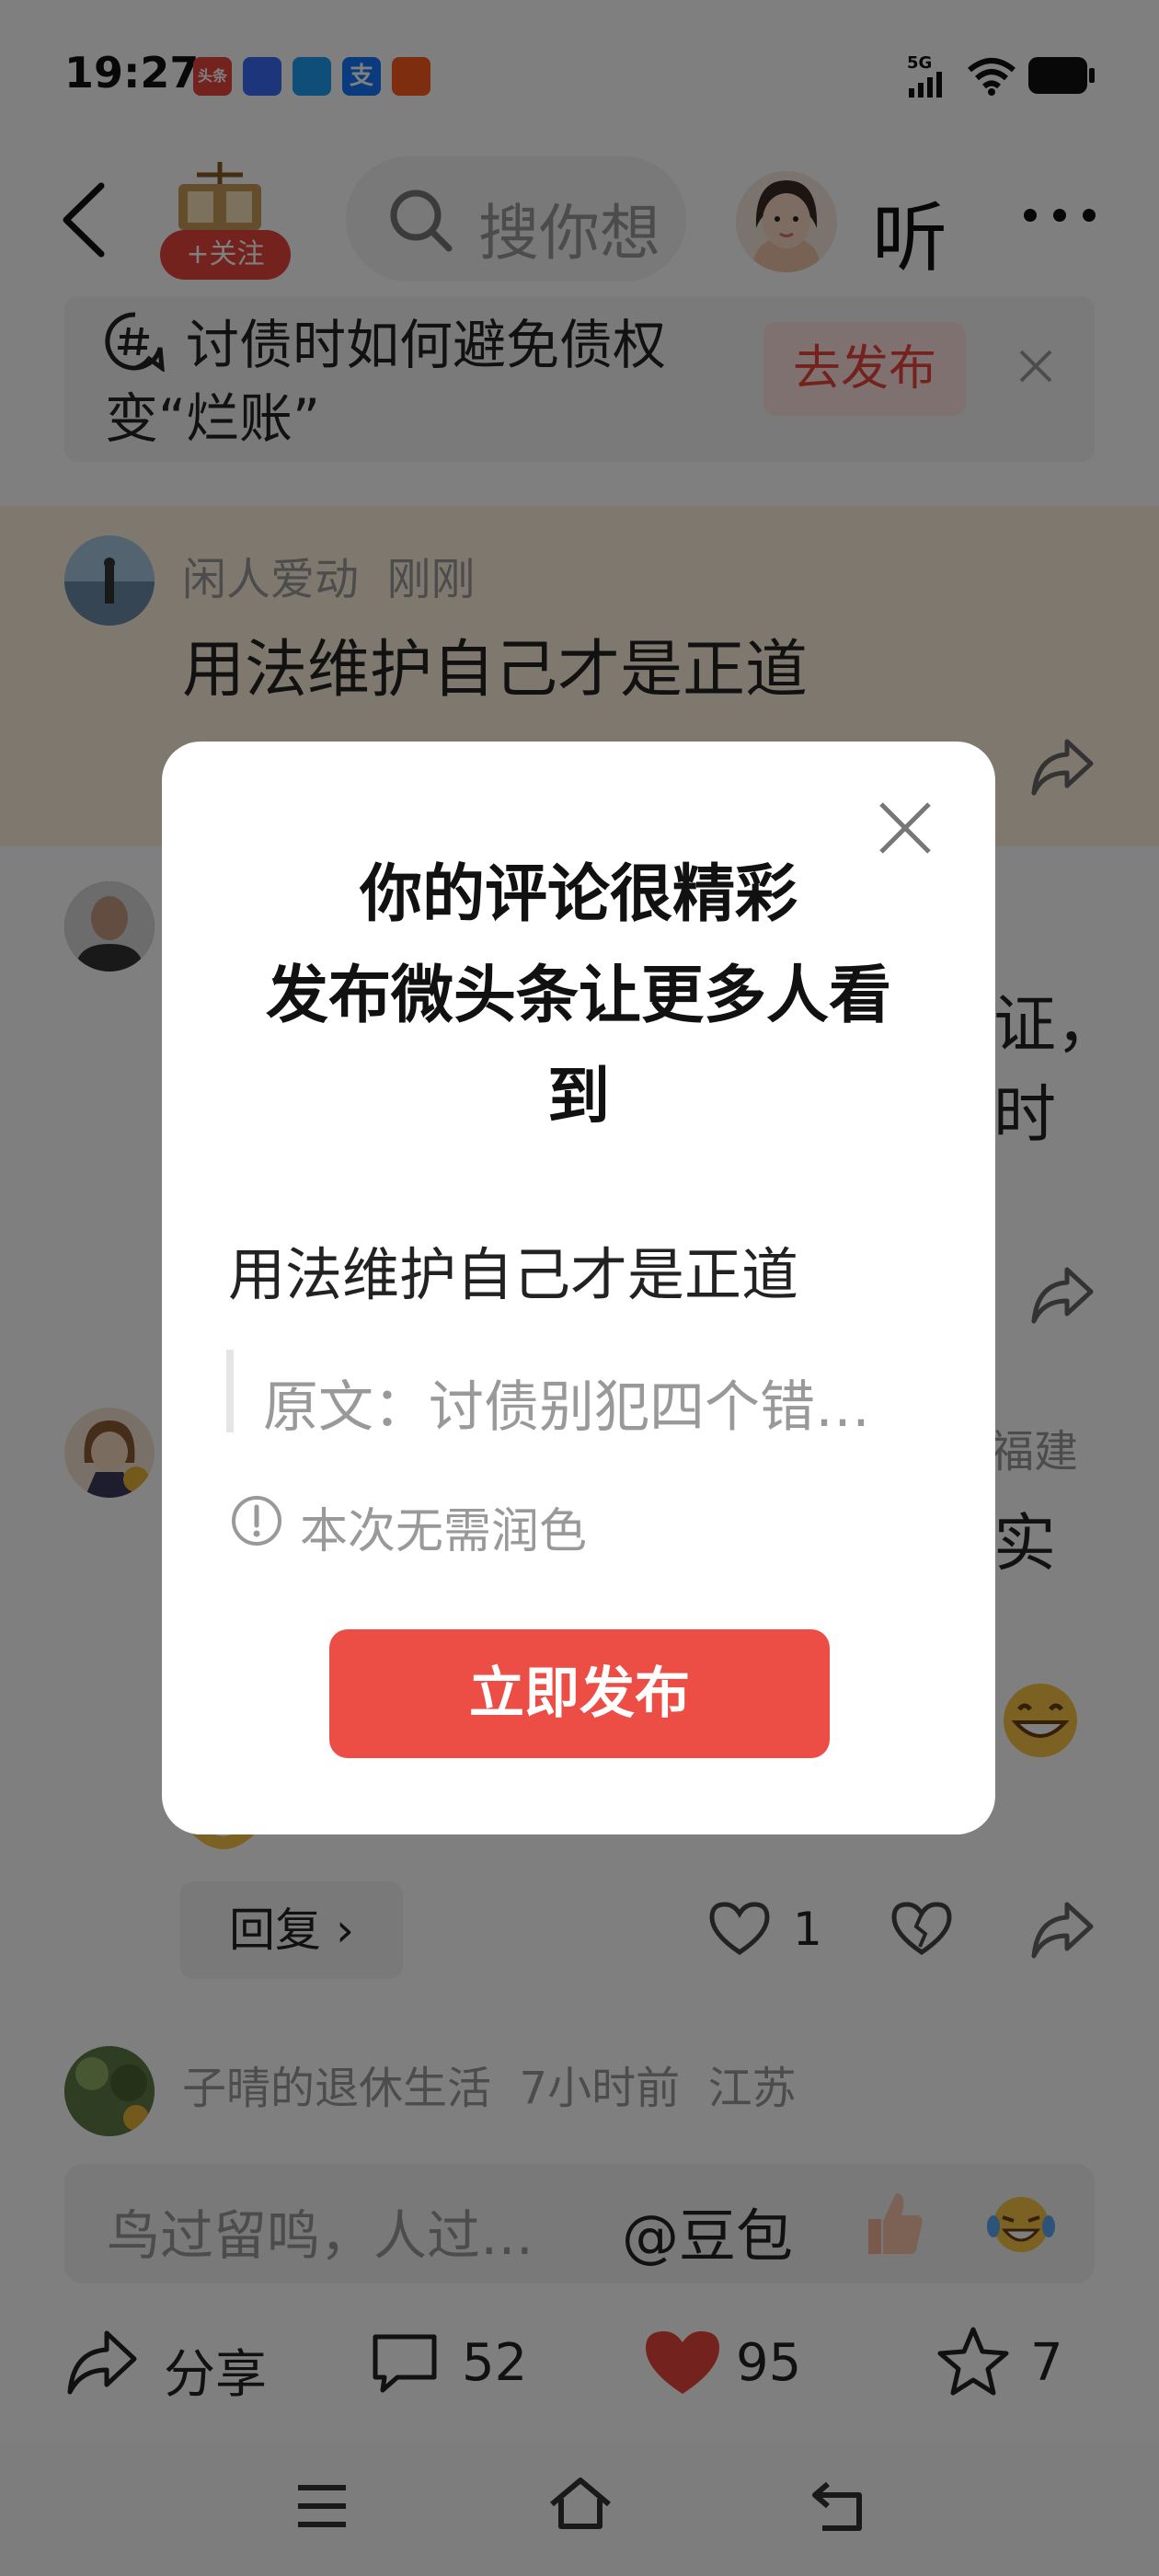  Describe the element at coordinates (579, 1693) in the screenshot. I see `publish-now-button: 立即发布` at that location.